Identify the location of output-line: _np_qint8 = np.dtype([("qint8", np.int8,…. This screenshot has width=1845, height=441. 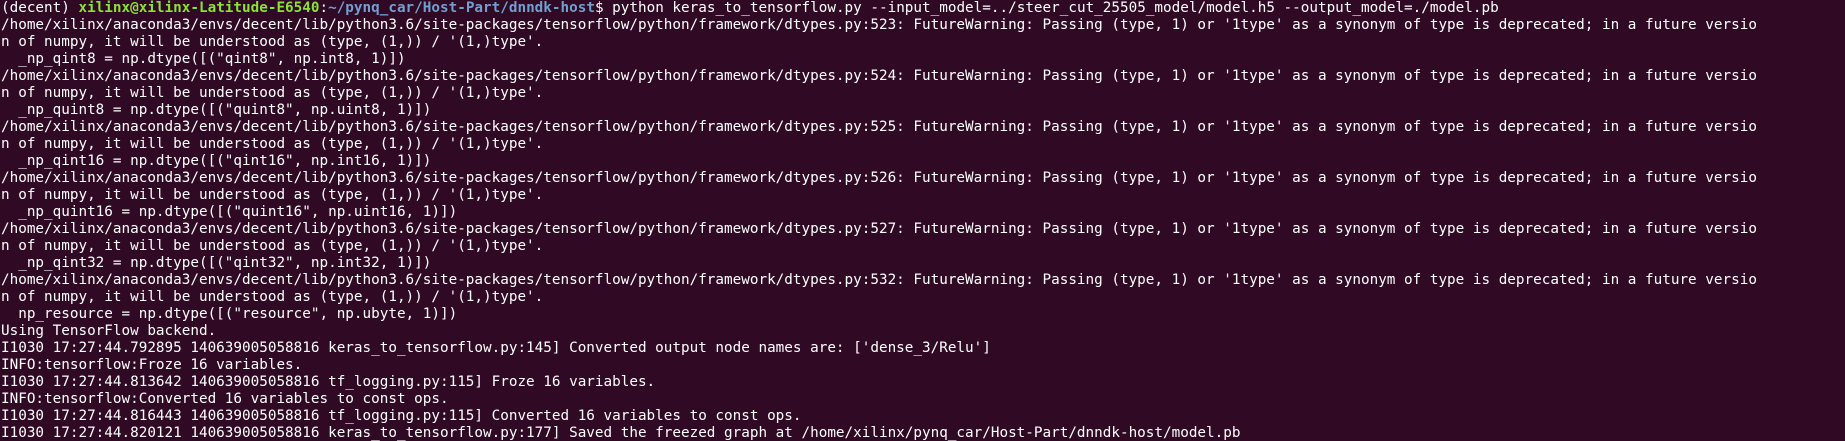
(203, 59).